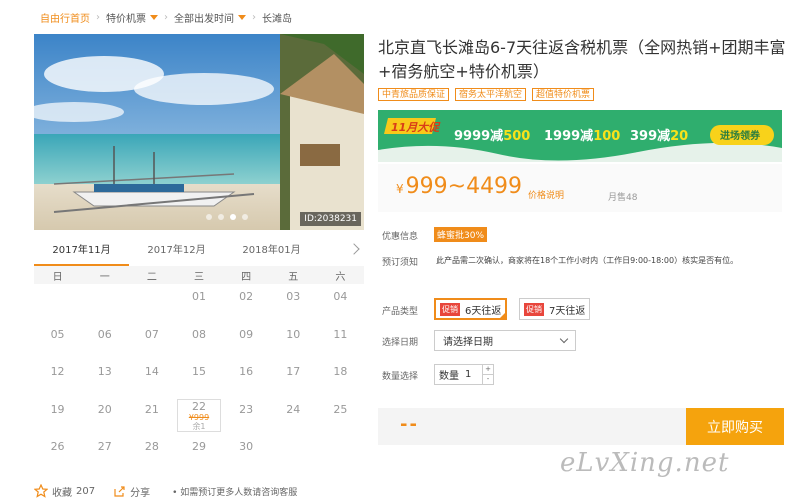 This screenshot has height=503, width=800. What do you see at coordinates (340, 341) in the screenshot?
I see `calendar-day: 11` at bounding box center [340, 341].